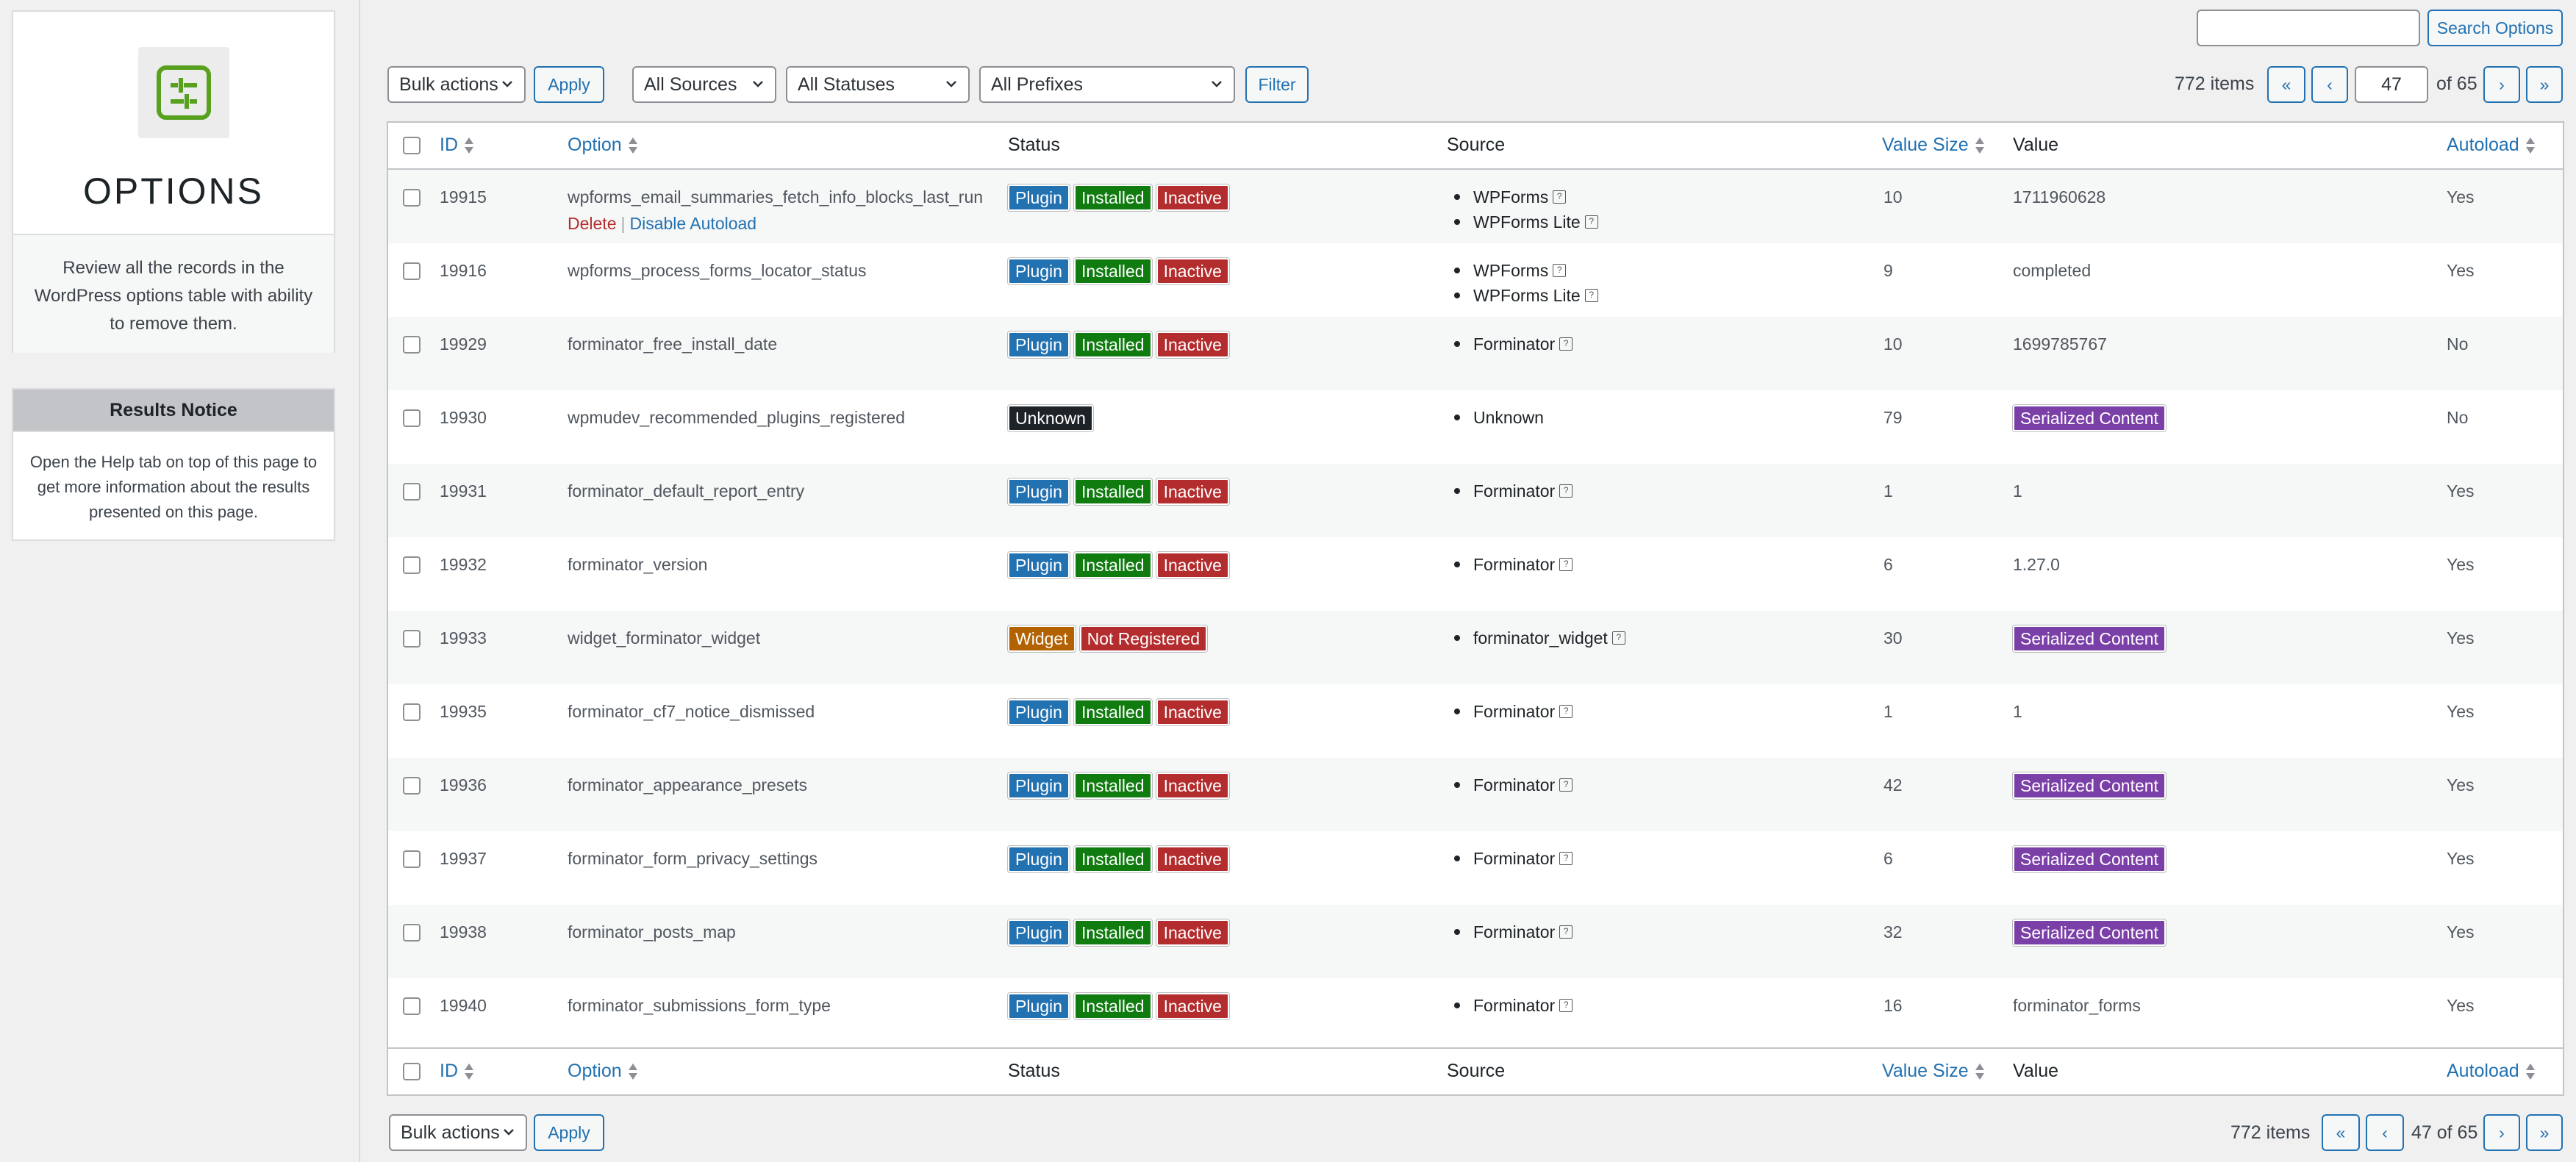 This screenshot has width=2576, height=1162. Describe the element at coordinates (458, 1132) in the screenshot. I see `bulk-actions-select-bottom: Bulk actions` at that location.